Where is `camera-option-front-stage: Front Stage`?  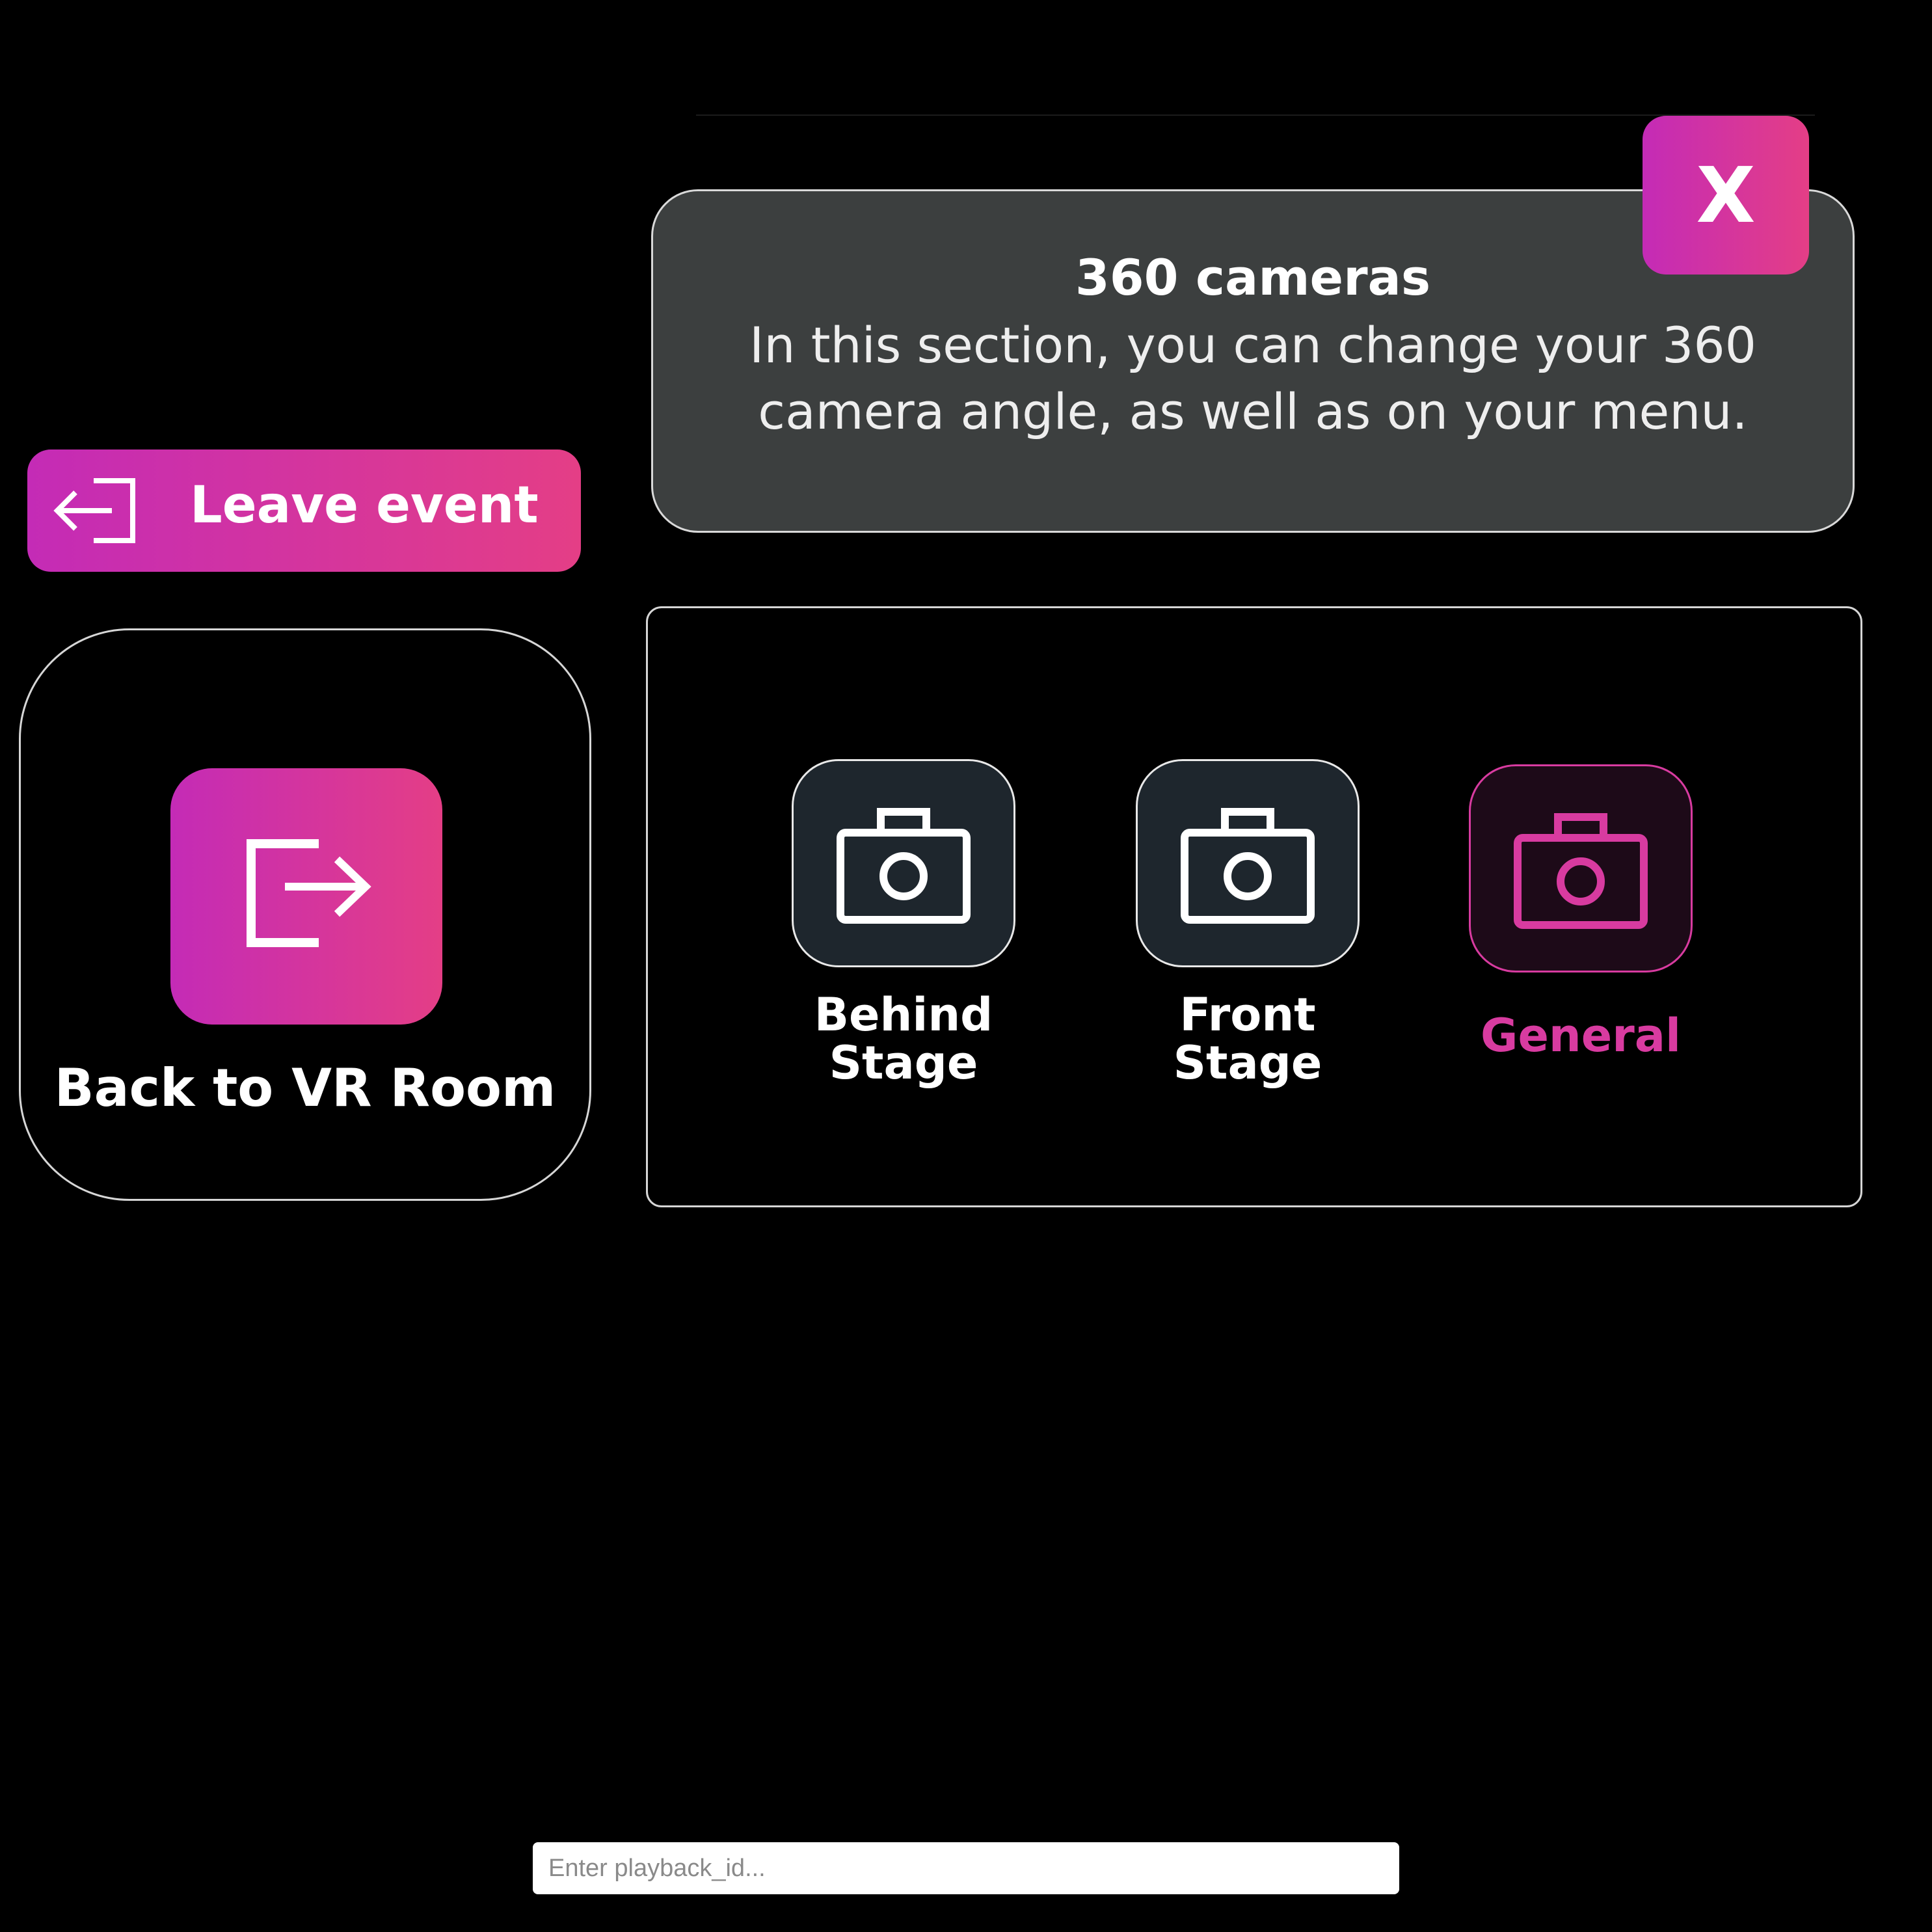
camera-option-front-stage: Front Stage is located at coordinates (1248, 923).